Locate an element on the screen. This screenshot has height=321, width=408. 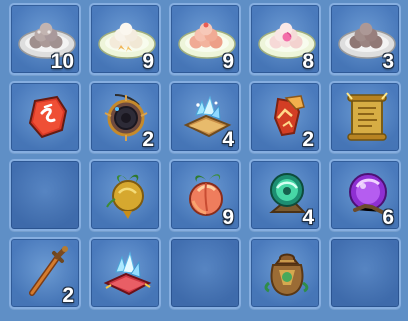
crystal-cushion-icon is located at coordinates (127, 273).